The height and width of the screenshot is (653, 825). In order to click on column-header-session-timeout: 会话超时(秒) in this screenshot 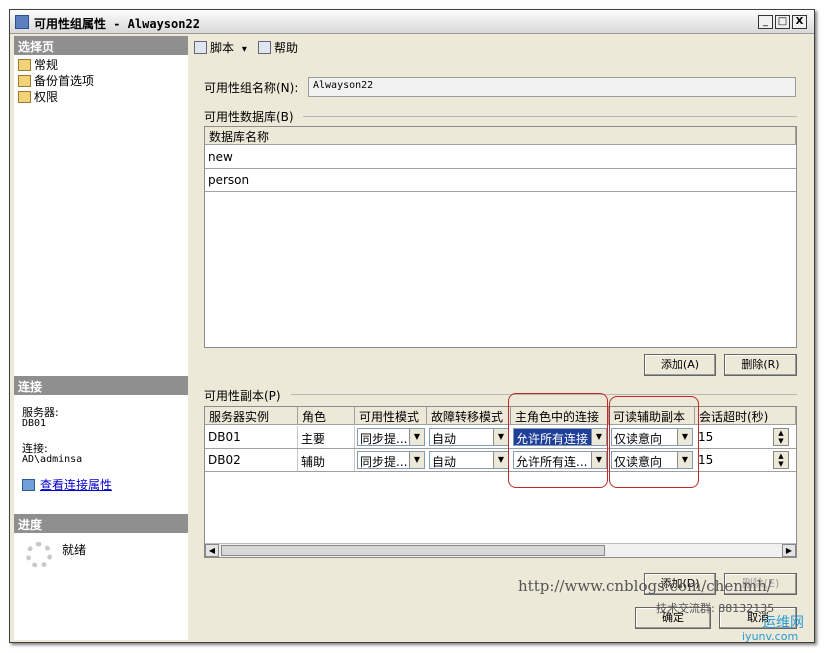, I will do `click(745, 416)`.